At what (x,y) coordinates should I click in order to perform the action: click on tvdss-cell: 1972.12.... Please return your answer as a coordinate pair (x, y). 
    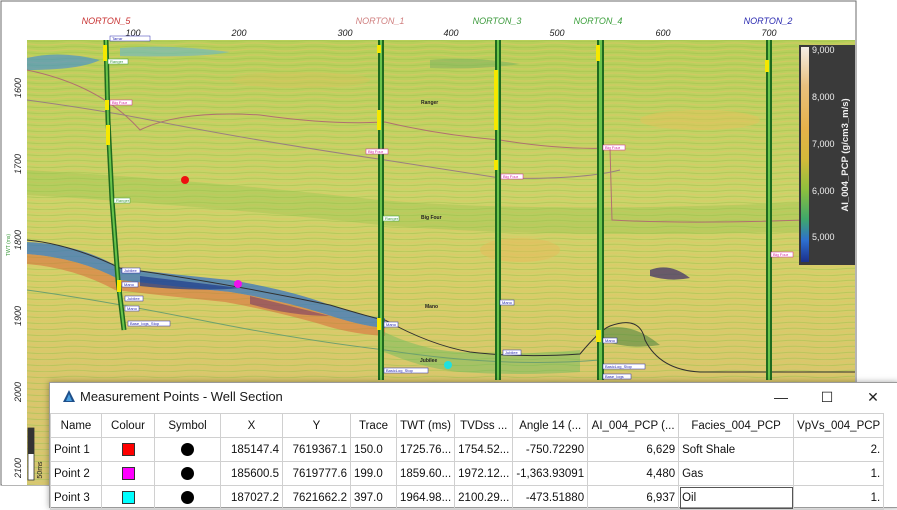
    Looking at the image, I should click on (484, 473).